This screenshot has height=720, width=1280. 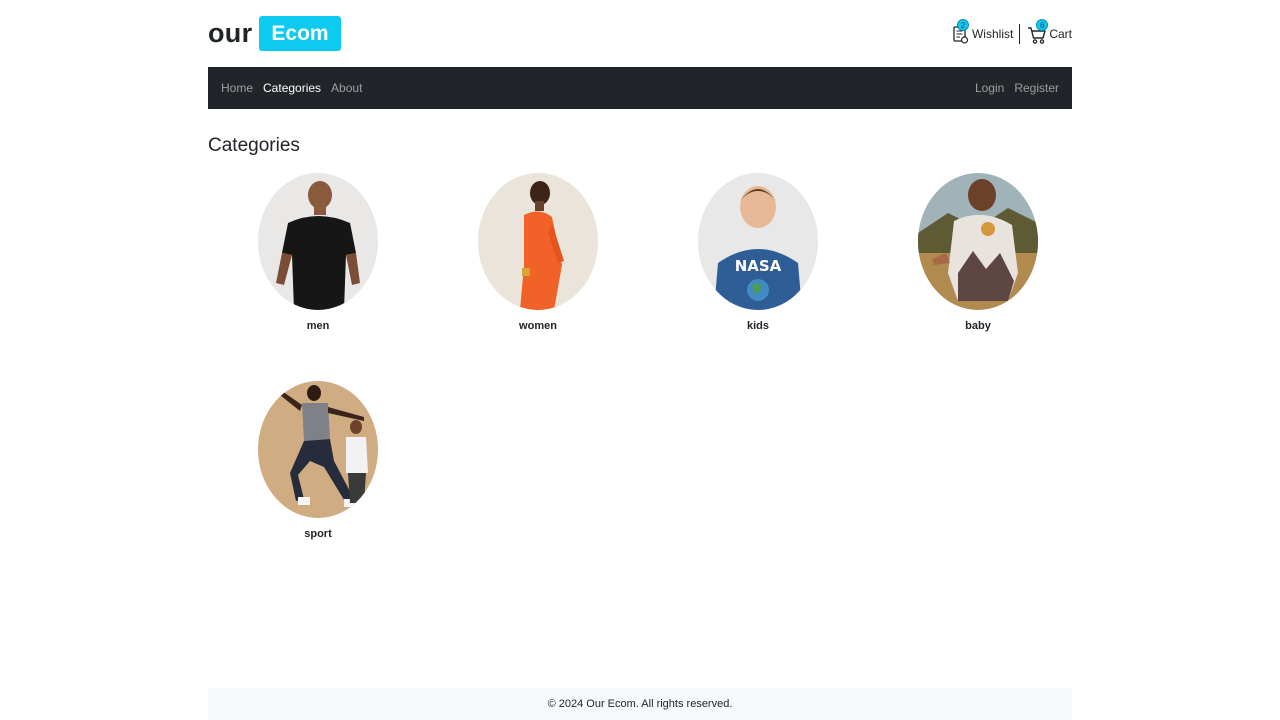 I want to click on site-header: our Ecom 2 Wishlist 6 Cart, so click(x=640, y=33).